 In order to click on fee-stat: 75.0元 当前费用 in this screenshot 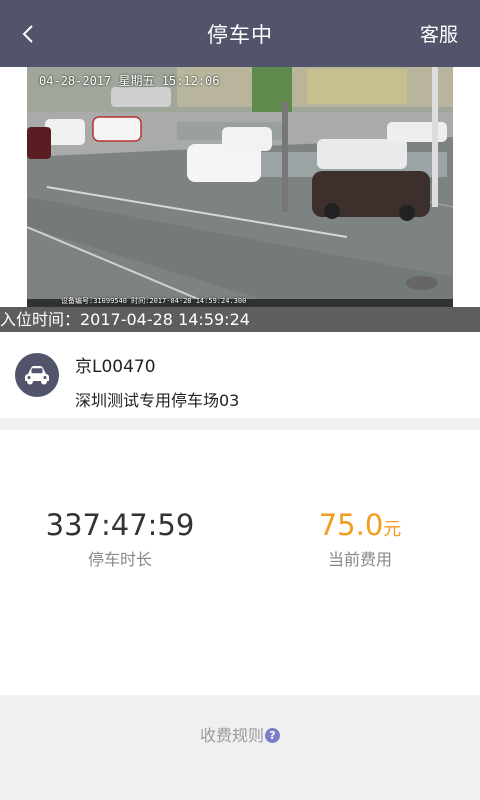, I will do `click(360, 539)`.